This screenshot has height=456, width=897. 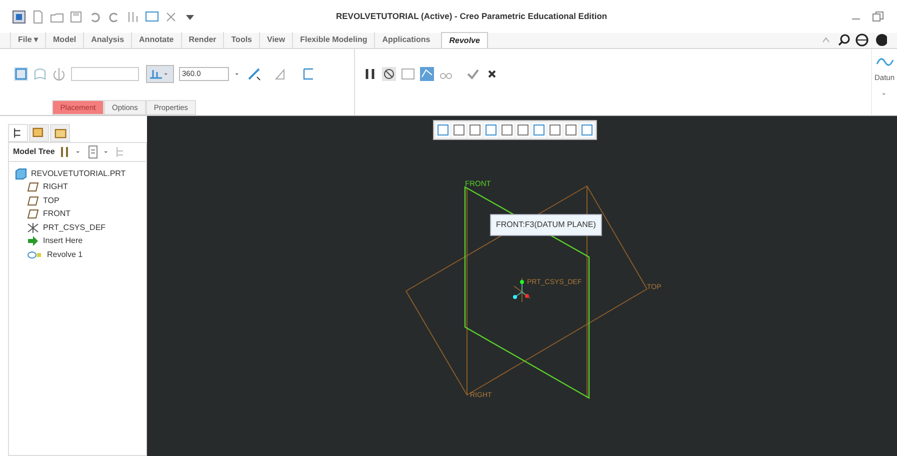 I want to click on tree-item: FRONT, so click(x=83, y=214).